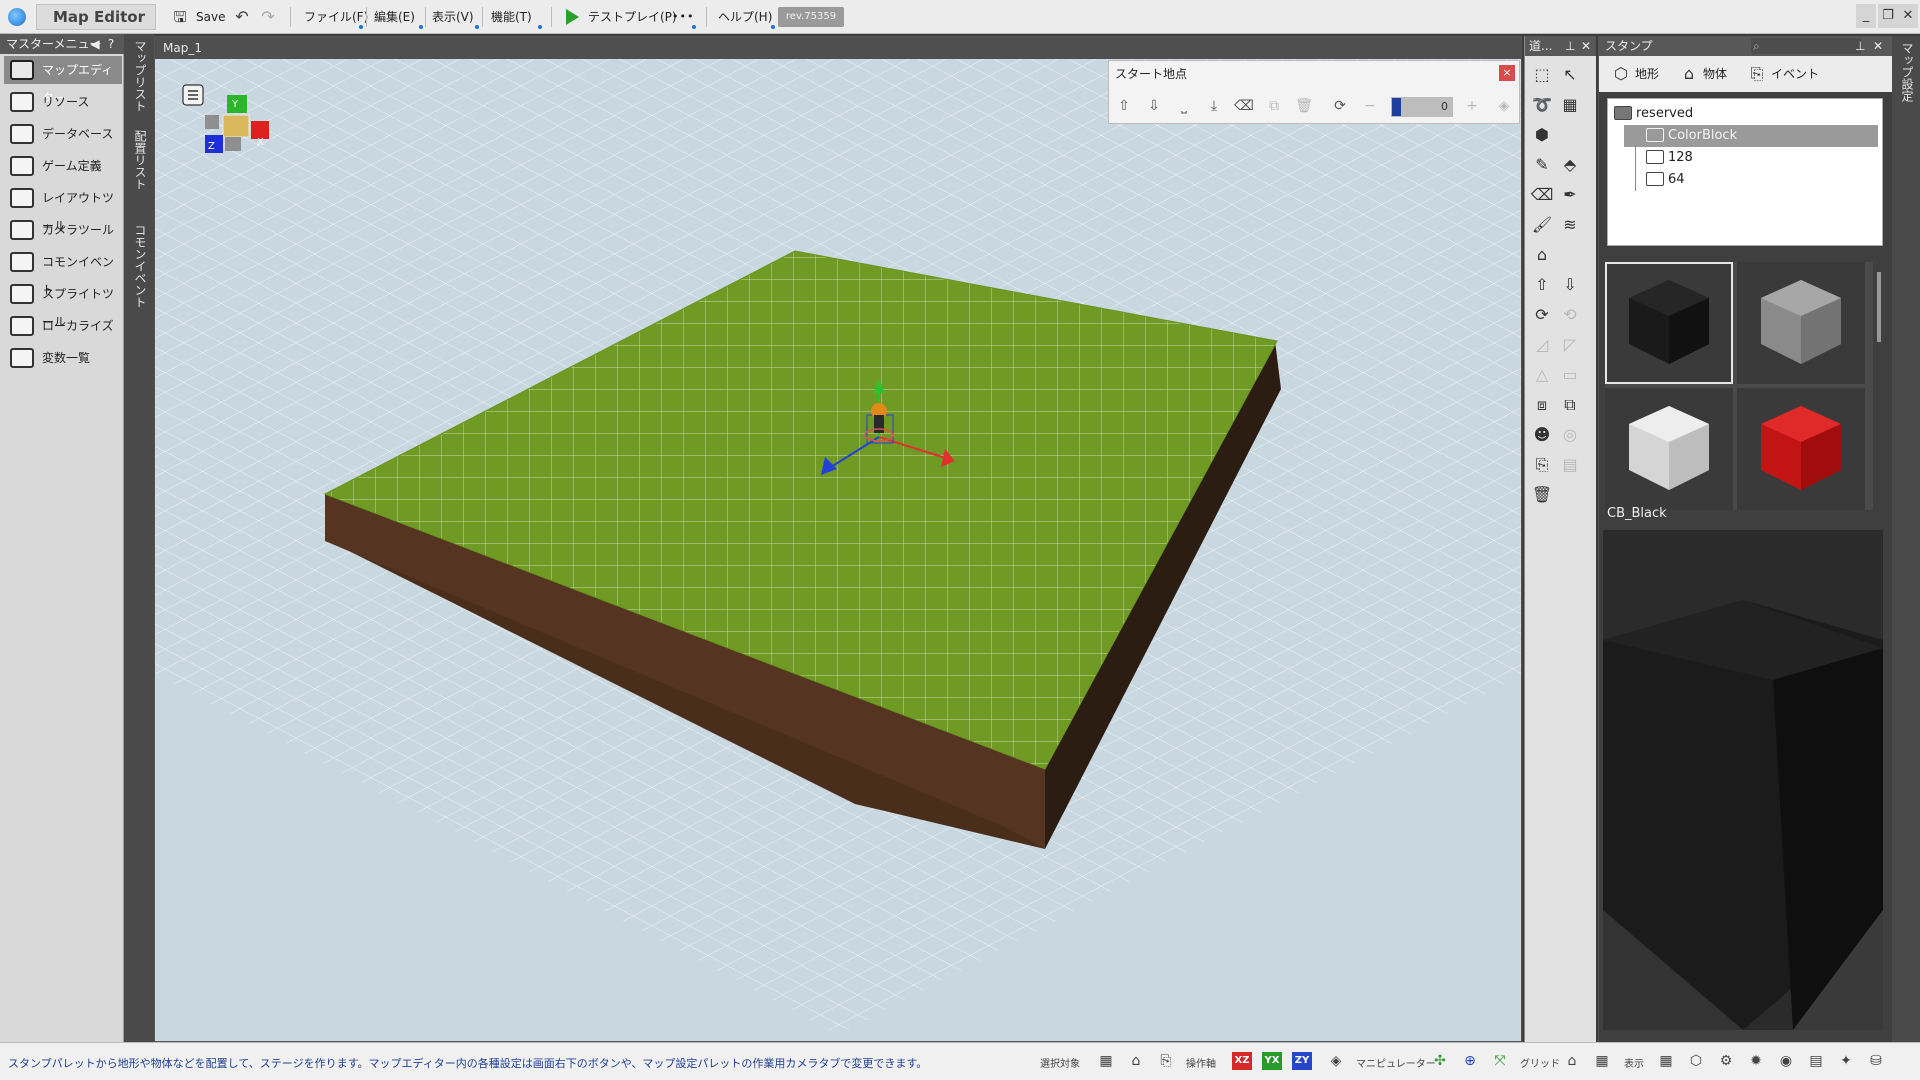  Describe the element at coordinates (1542, 345) in the screenshot. I see `slope-icon: ◿` at that location.